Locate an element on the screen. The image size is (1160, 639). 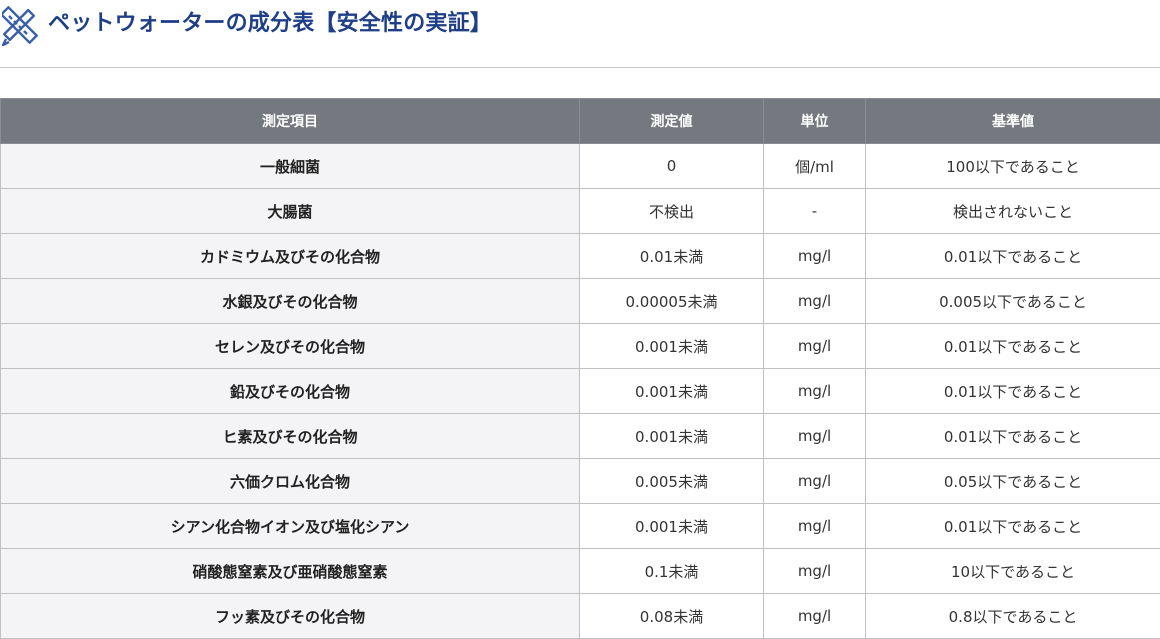
table-row: 硝酸態窒素及び亜硝酸態窒素 0.1未満 mg/l 10以下であること is located at coordinates (580, 571).